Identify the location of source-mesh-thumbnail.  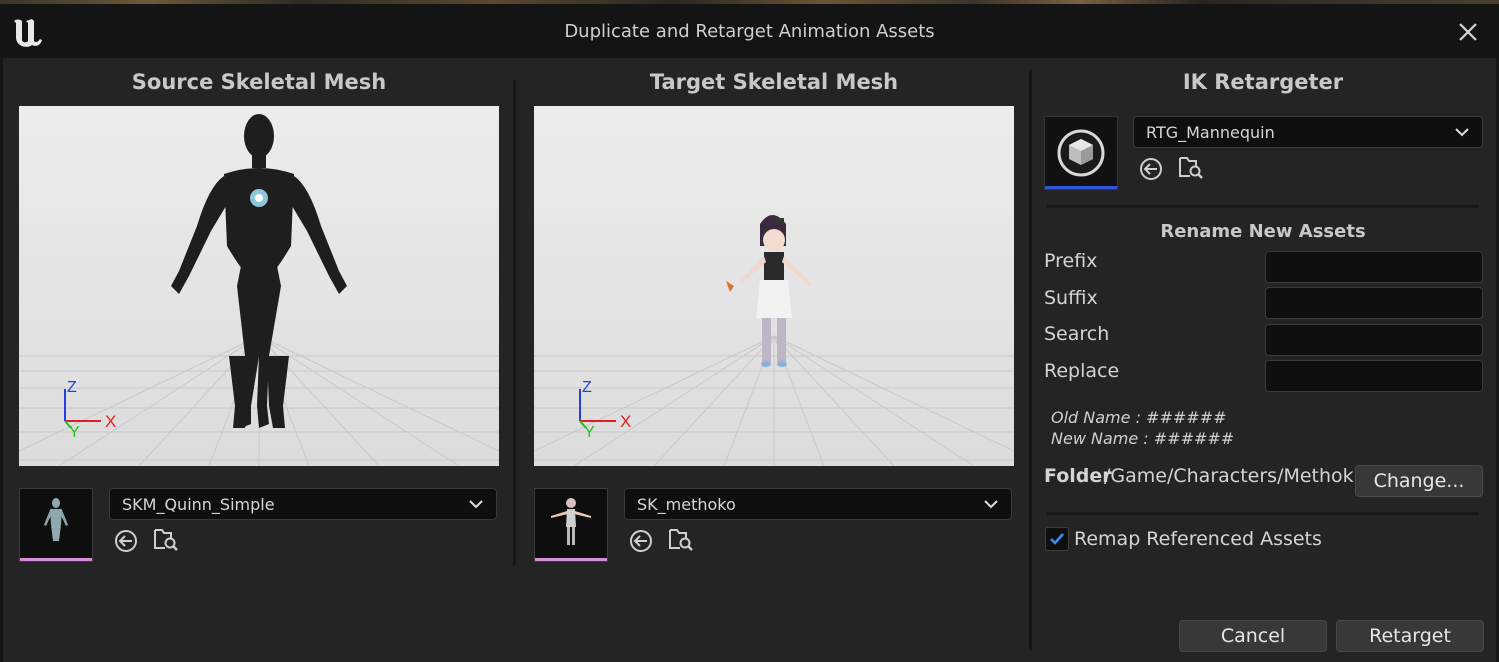
(56, 525).